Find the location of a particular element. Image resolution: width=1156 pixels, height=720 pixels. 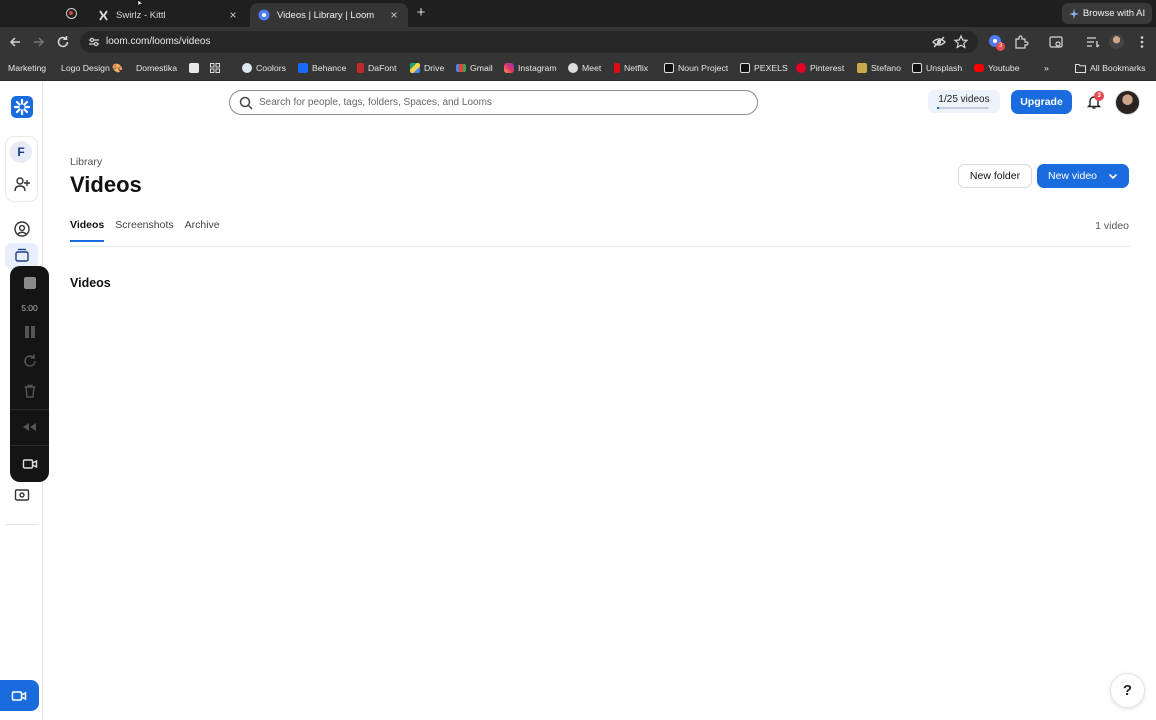

notification-count-badge: 3 is located at coordinates (1099, 96).